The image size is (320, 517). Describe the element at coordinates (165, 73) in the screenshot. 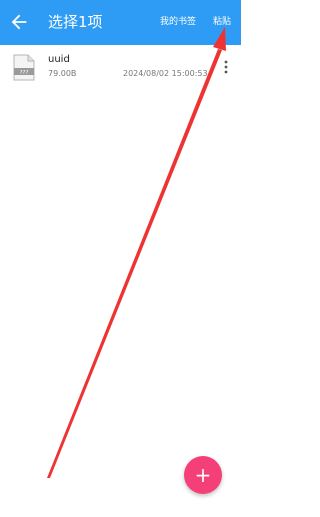

I see `file-modified-date: 2024/08/02 15:00:53` at that location.